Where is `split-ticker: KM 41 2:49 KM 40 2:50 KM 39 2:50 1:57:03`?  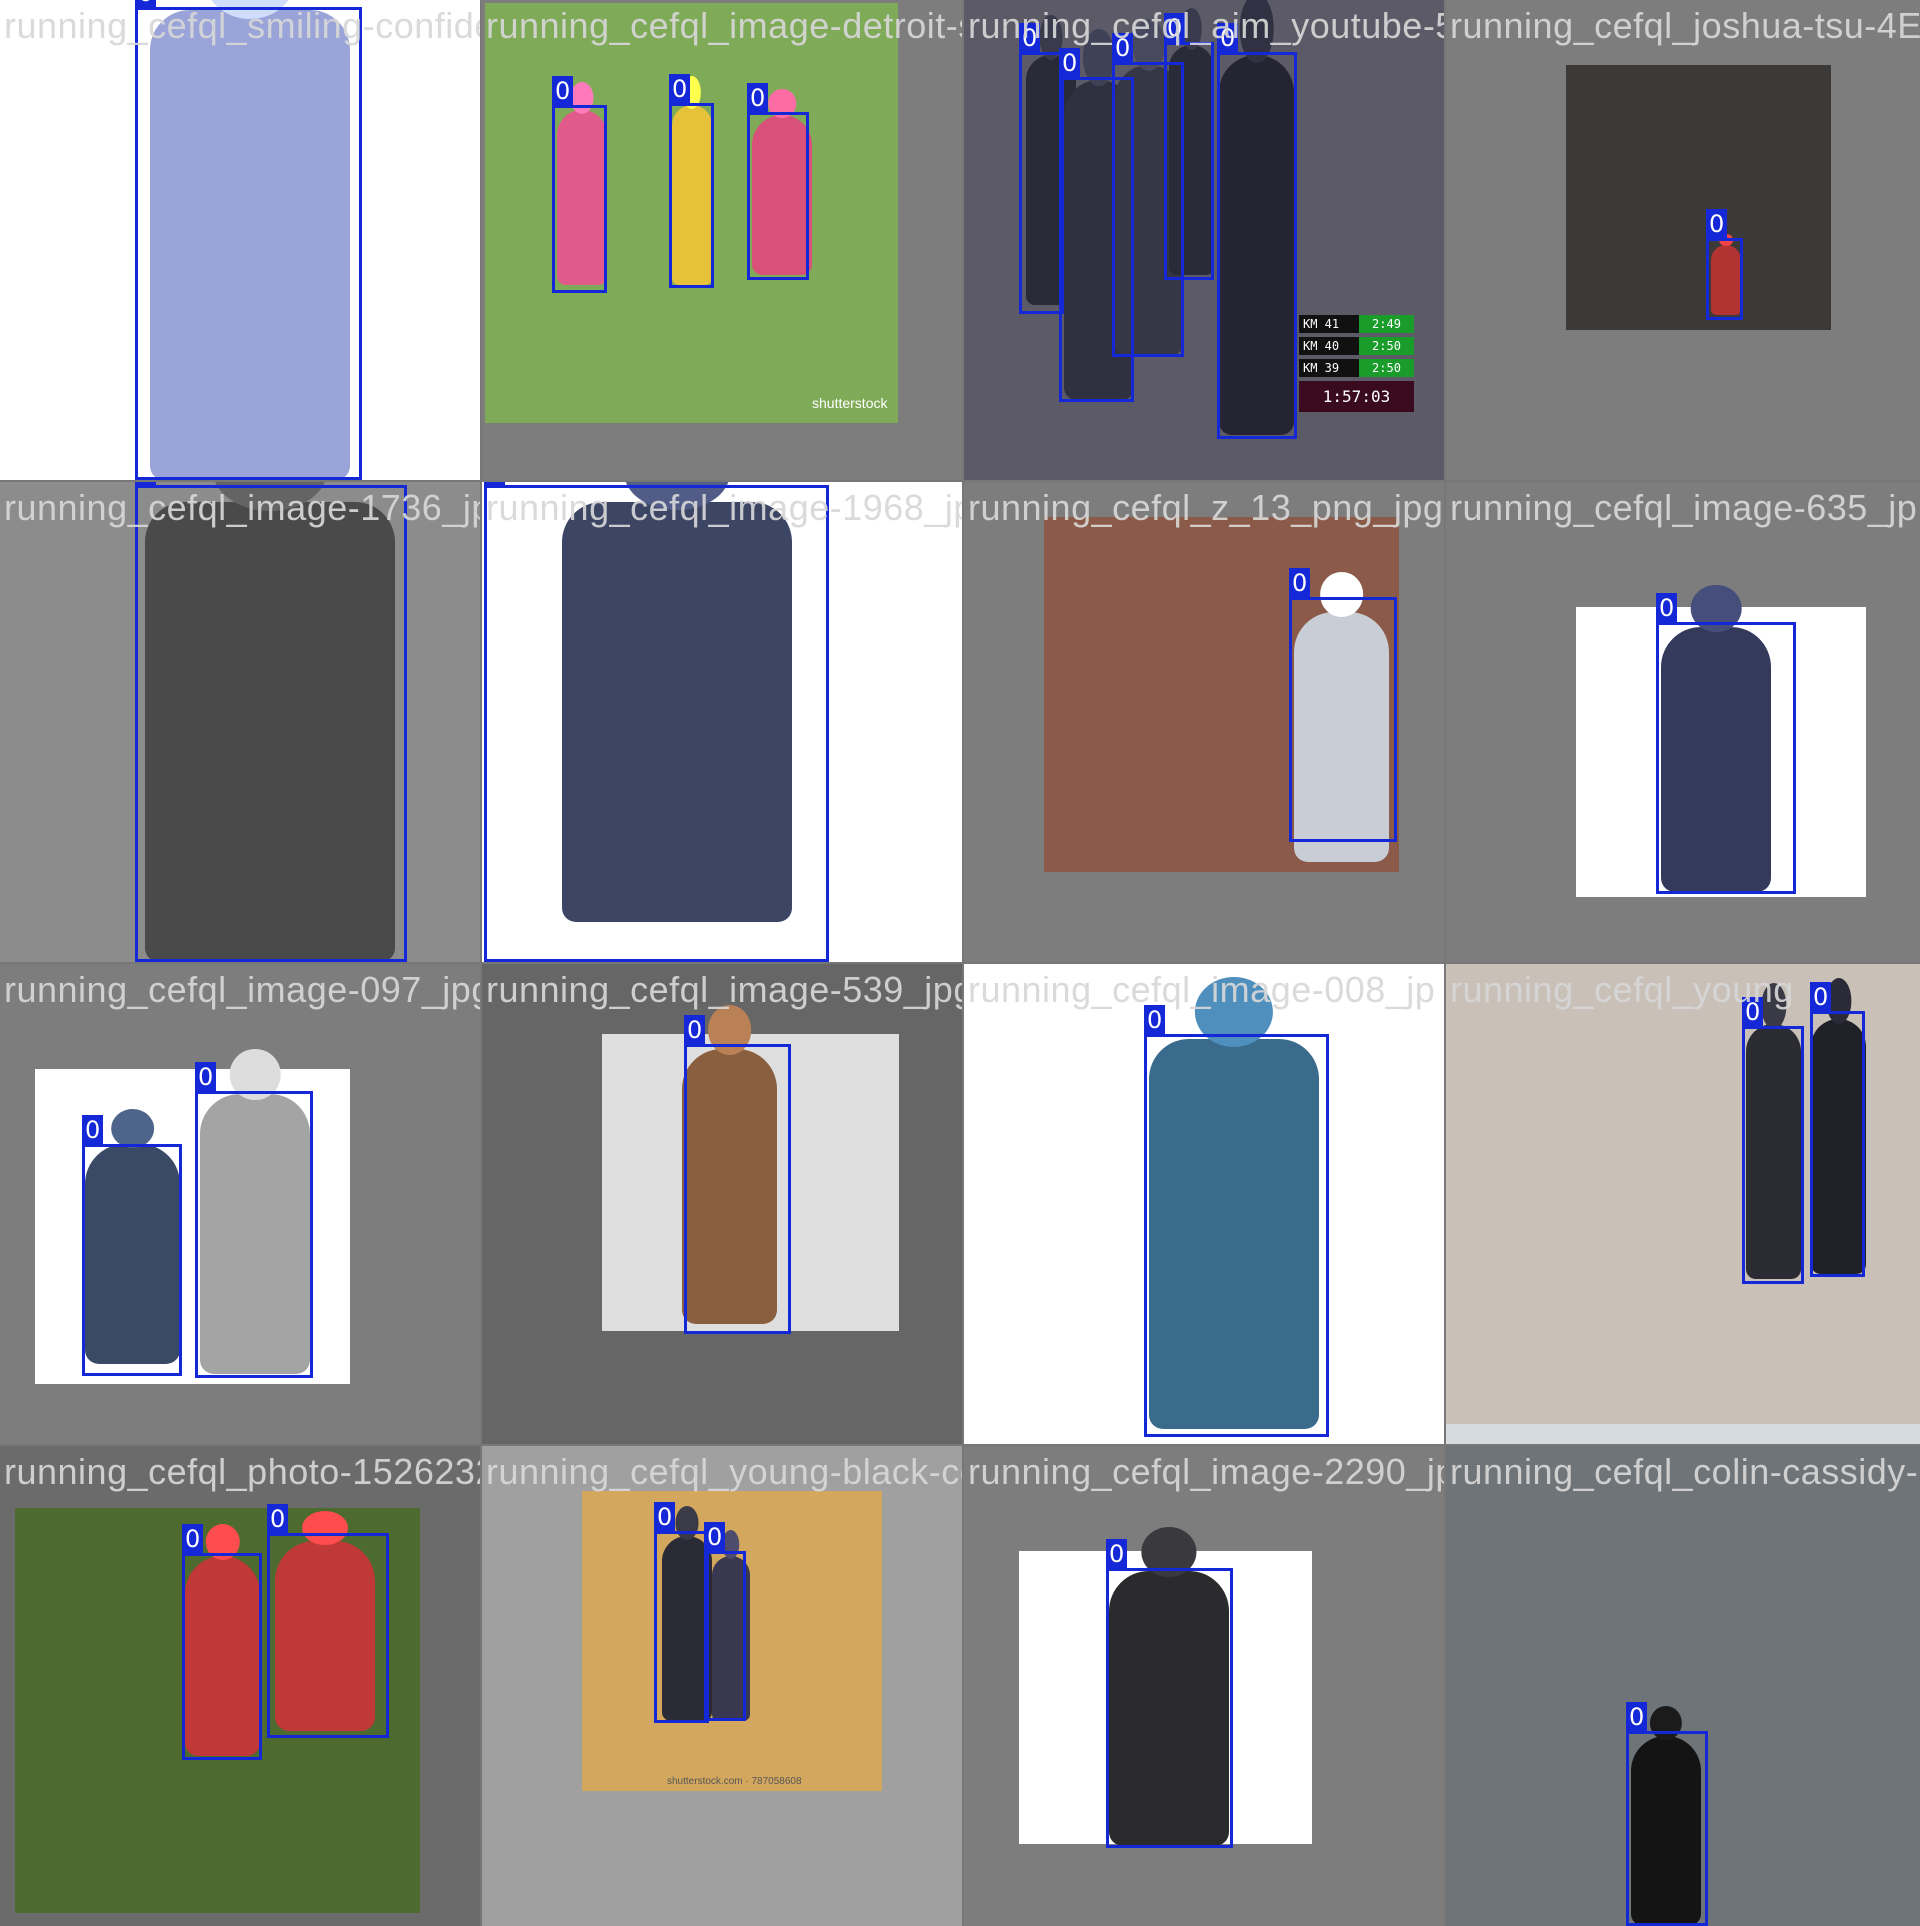
split-ticker: KM 41 2:49 KM 40 2:50 KM 39 2:50 1:57:03 is located at coordinates (1356, 363).